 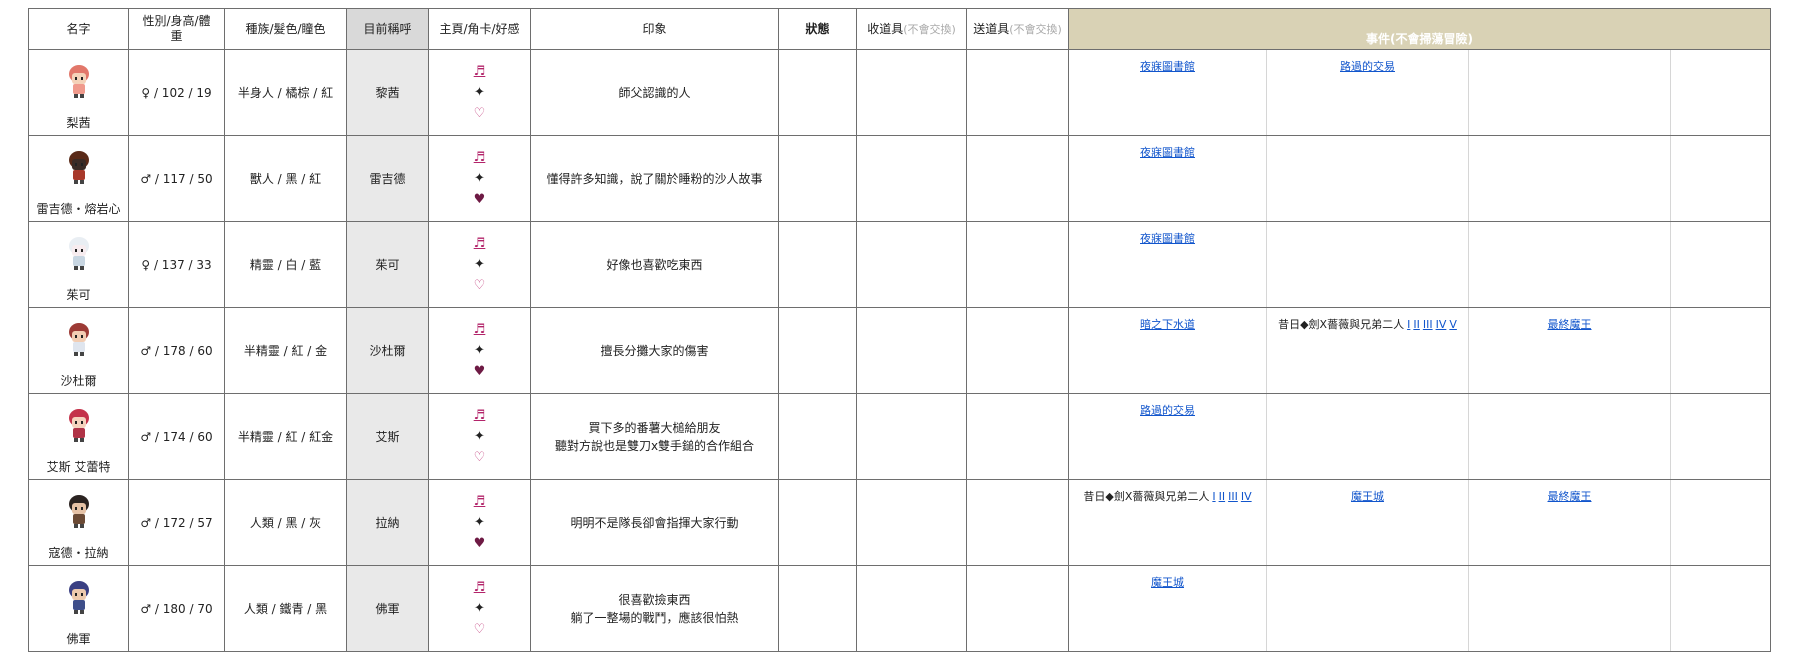 I want to click on race-cell: 半精靈 / 紅 / 紅金, so click(x=285, y=436).